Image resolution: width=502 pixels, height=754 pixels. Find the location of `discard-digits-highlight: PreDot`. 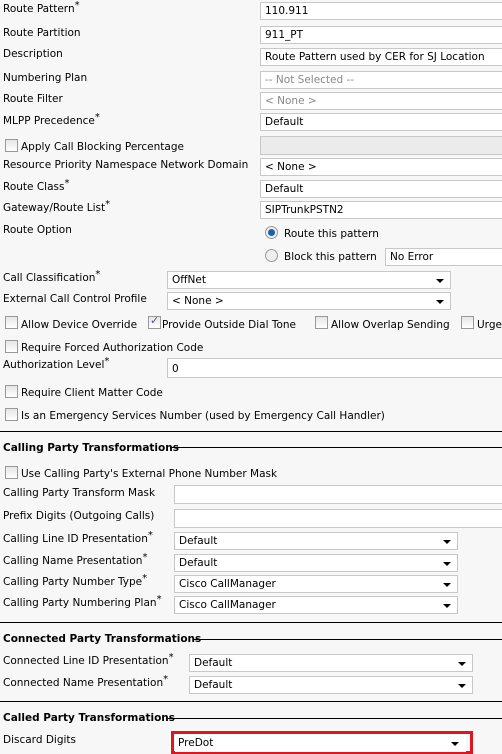

discard-digits-highlight: PreDot is located at coordinates (322, 742).